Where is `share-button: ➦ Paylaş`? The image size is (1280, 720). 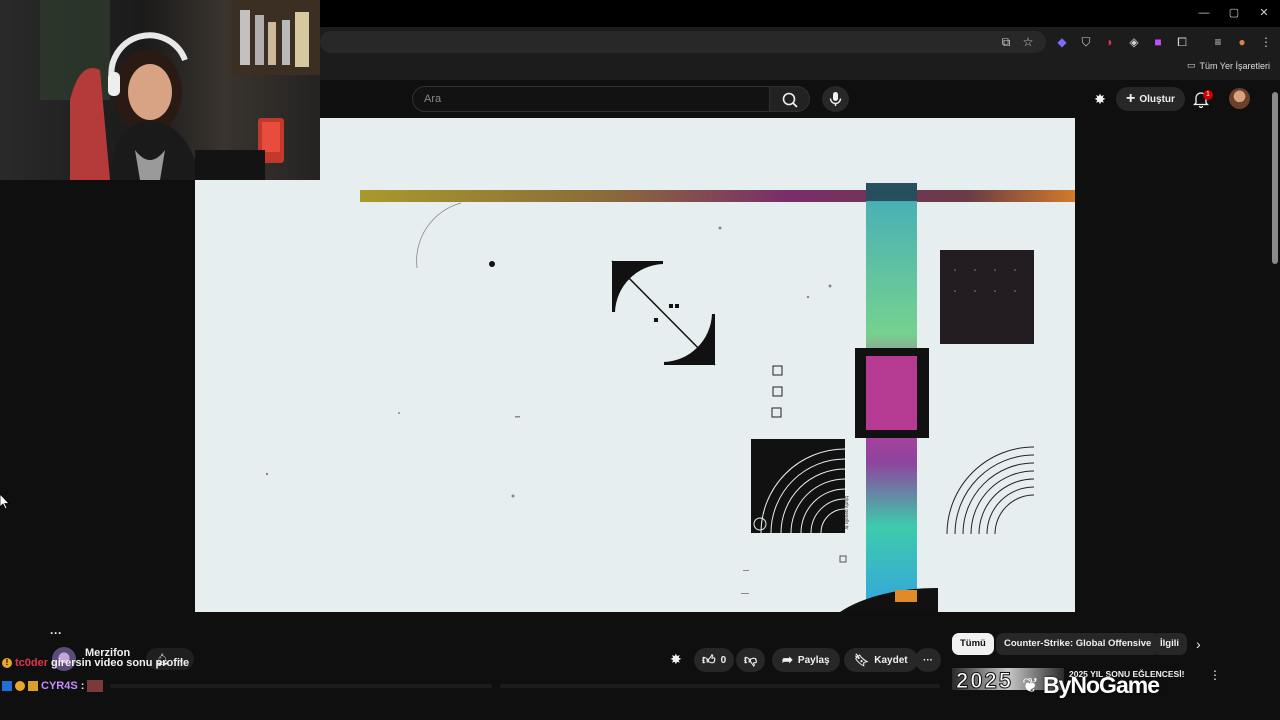
share-button: ➦ Paylaş is located at coordinates (806, 660).